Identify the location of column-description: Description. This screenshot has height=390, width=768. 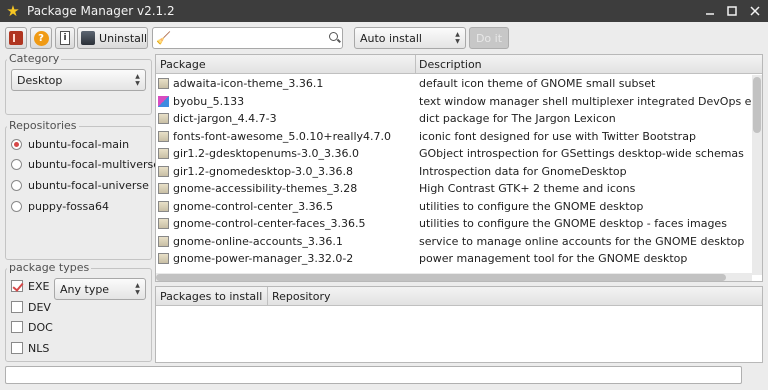
(450, 64).